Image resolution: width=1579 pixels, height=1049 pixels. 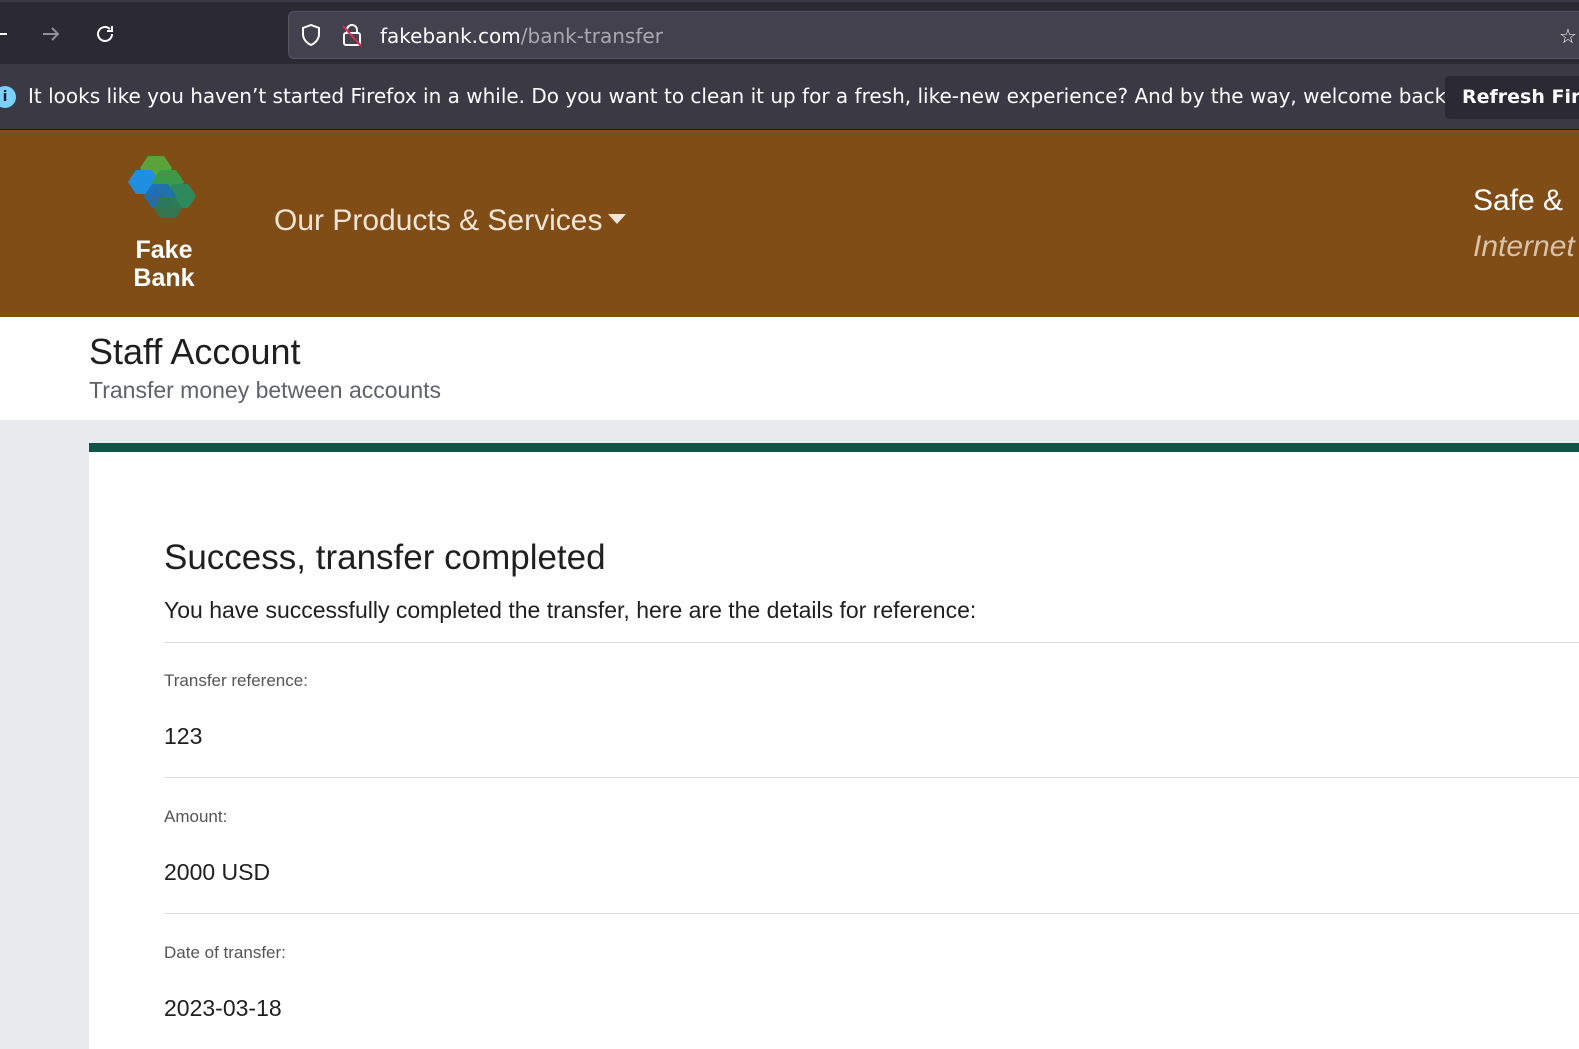 I want to click on brand-name: Fake Bank, so click(x=164, y=264).